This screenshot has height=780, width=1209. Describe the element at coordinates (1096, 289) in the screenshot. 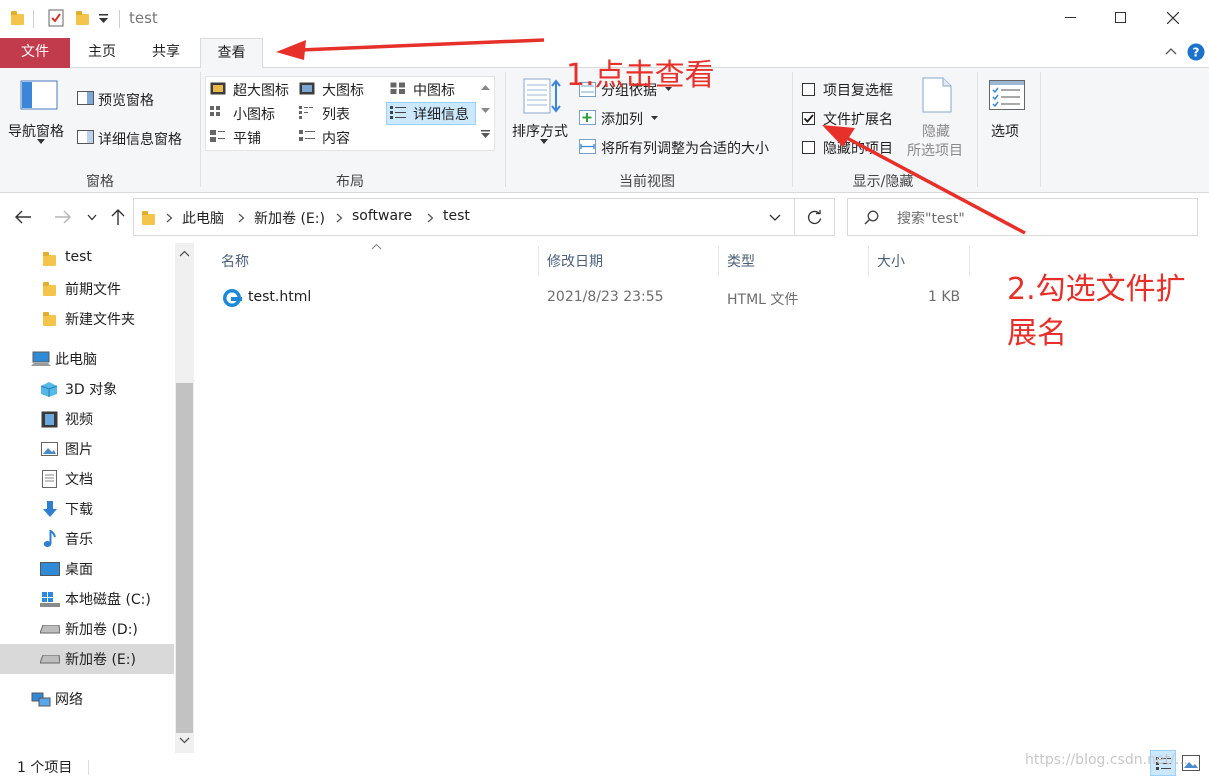

I see `annotation-step-2-line-1: 2.勾选文件扩` at that location.